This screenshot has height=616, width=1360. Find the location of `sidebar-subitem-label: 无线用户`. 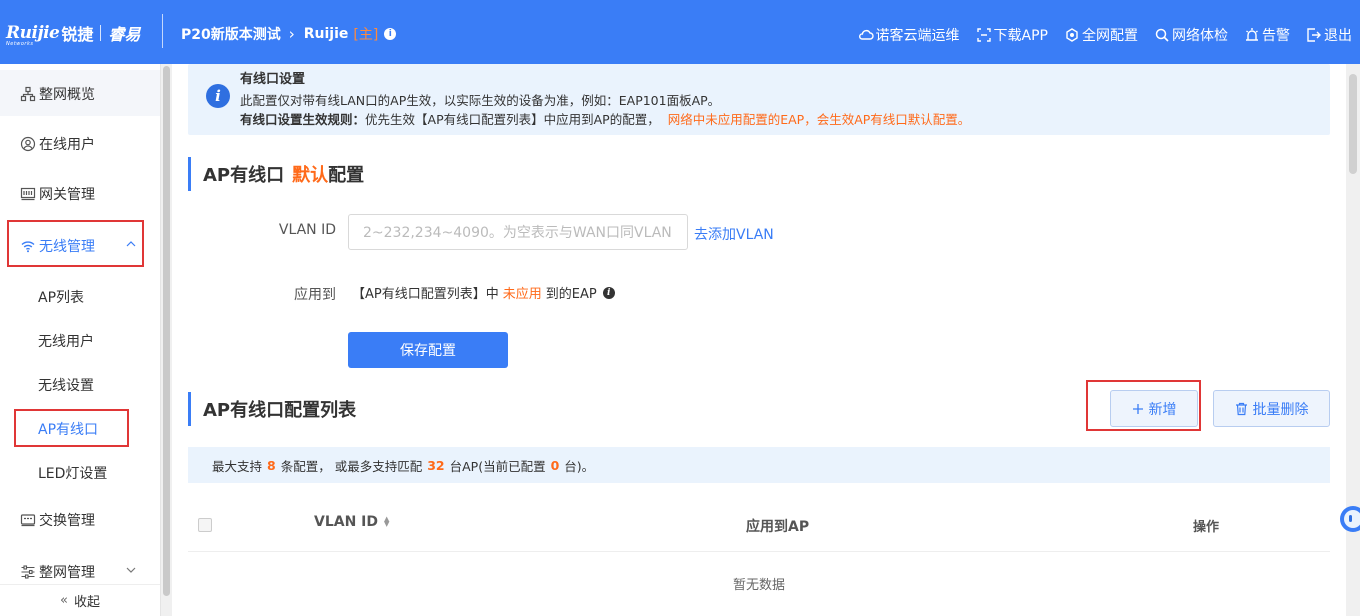

sidebar-subitem-label: 无线用户 is located at coordinates (66, 342).